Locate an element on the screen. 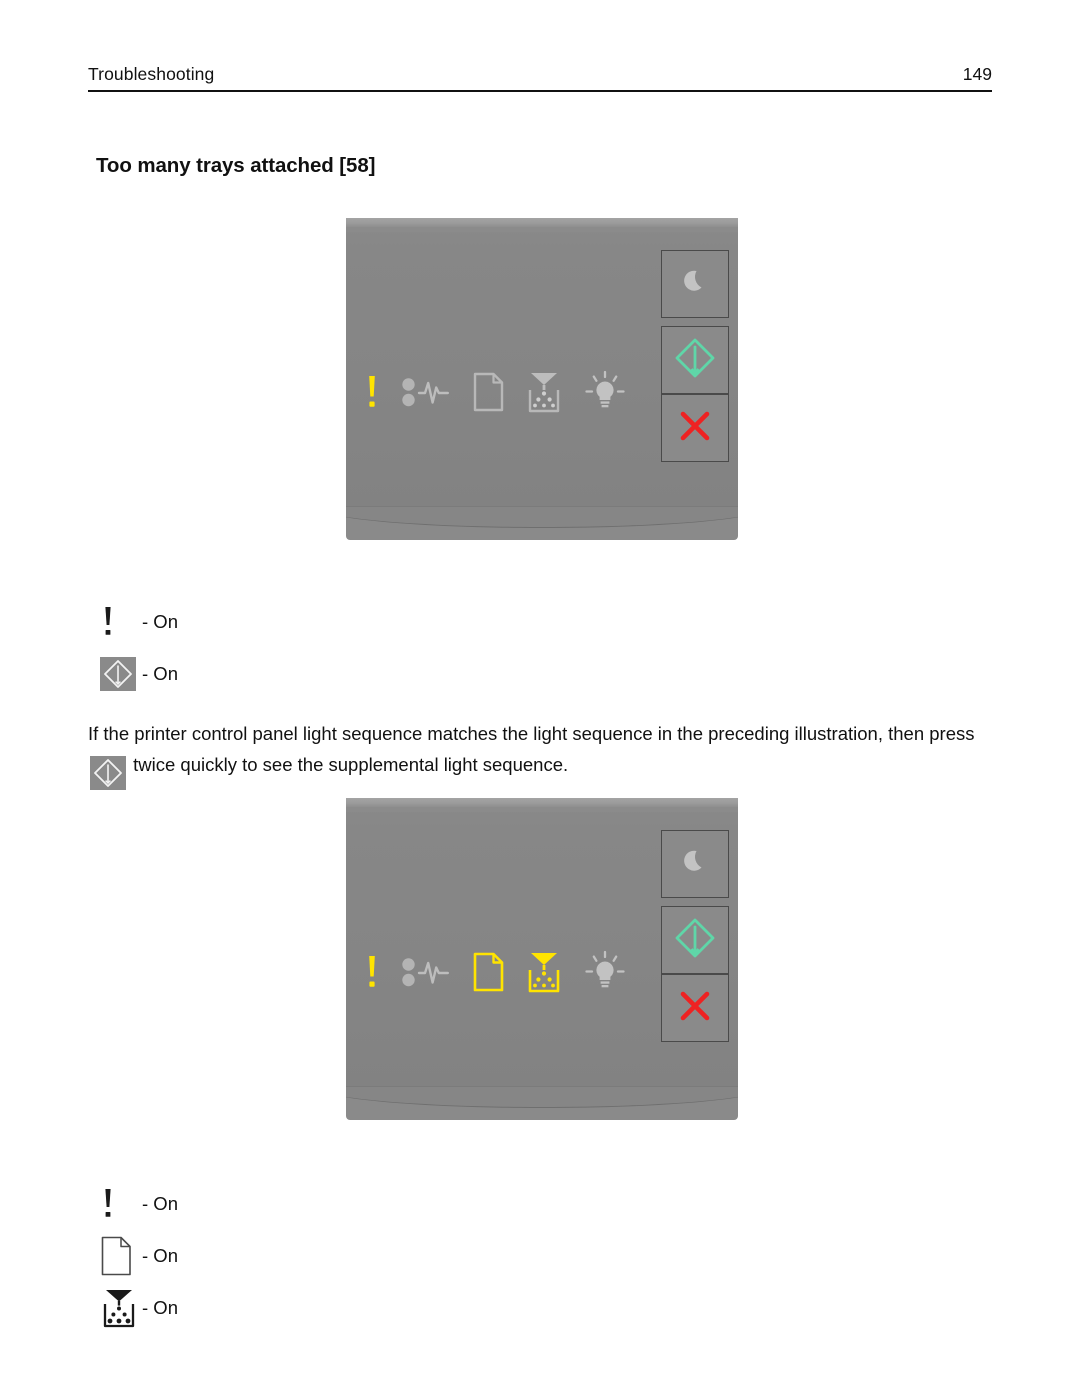  page-header: Troubleshooting 149 is located at coordinates (540, 78).